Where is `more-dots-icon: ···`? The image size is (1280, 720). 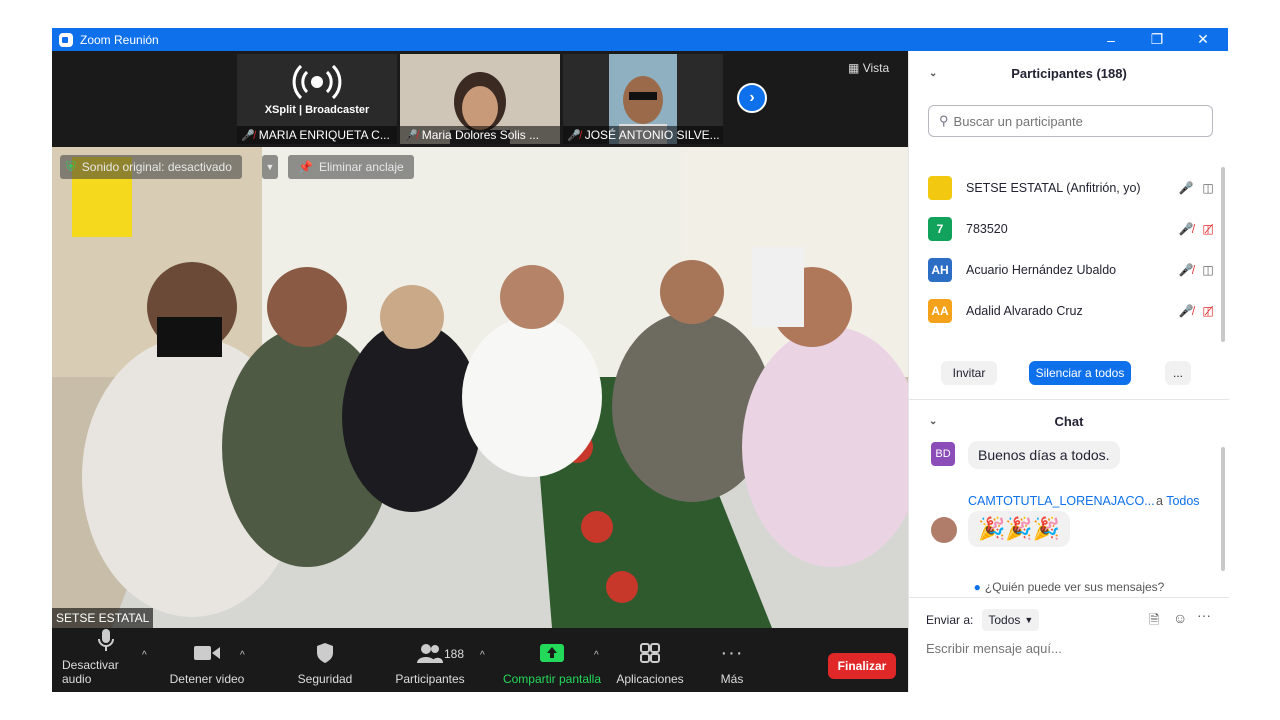 more-dots-icon: ··· is located at coordinates (732, 652).